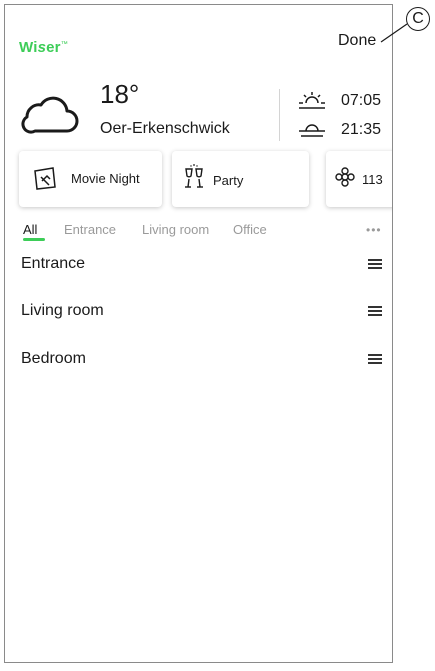  What do you see at coordinates (345, 177) in the screenshot?
I see `flower-icon` at bounding box center [345, 177].